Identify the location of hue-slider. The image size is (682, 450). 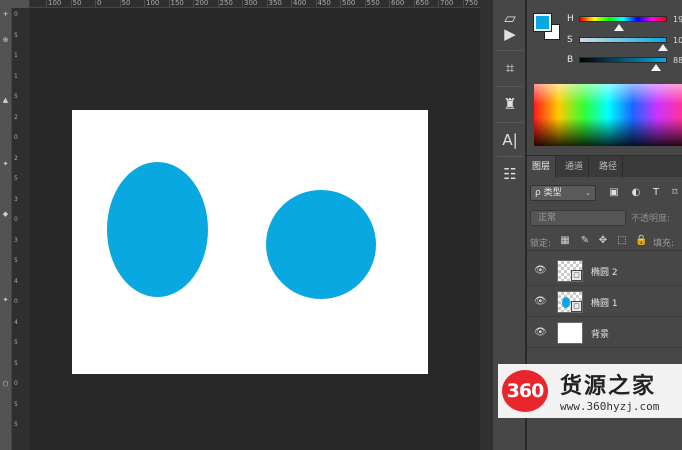
(623, 19).